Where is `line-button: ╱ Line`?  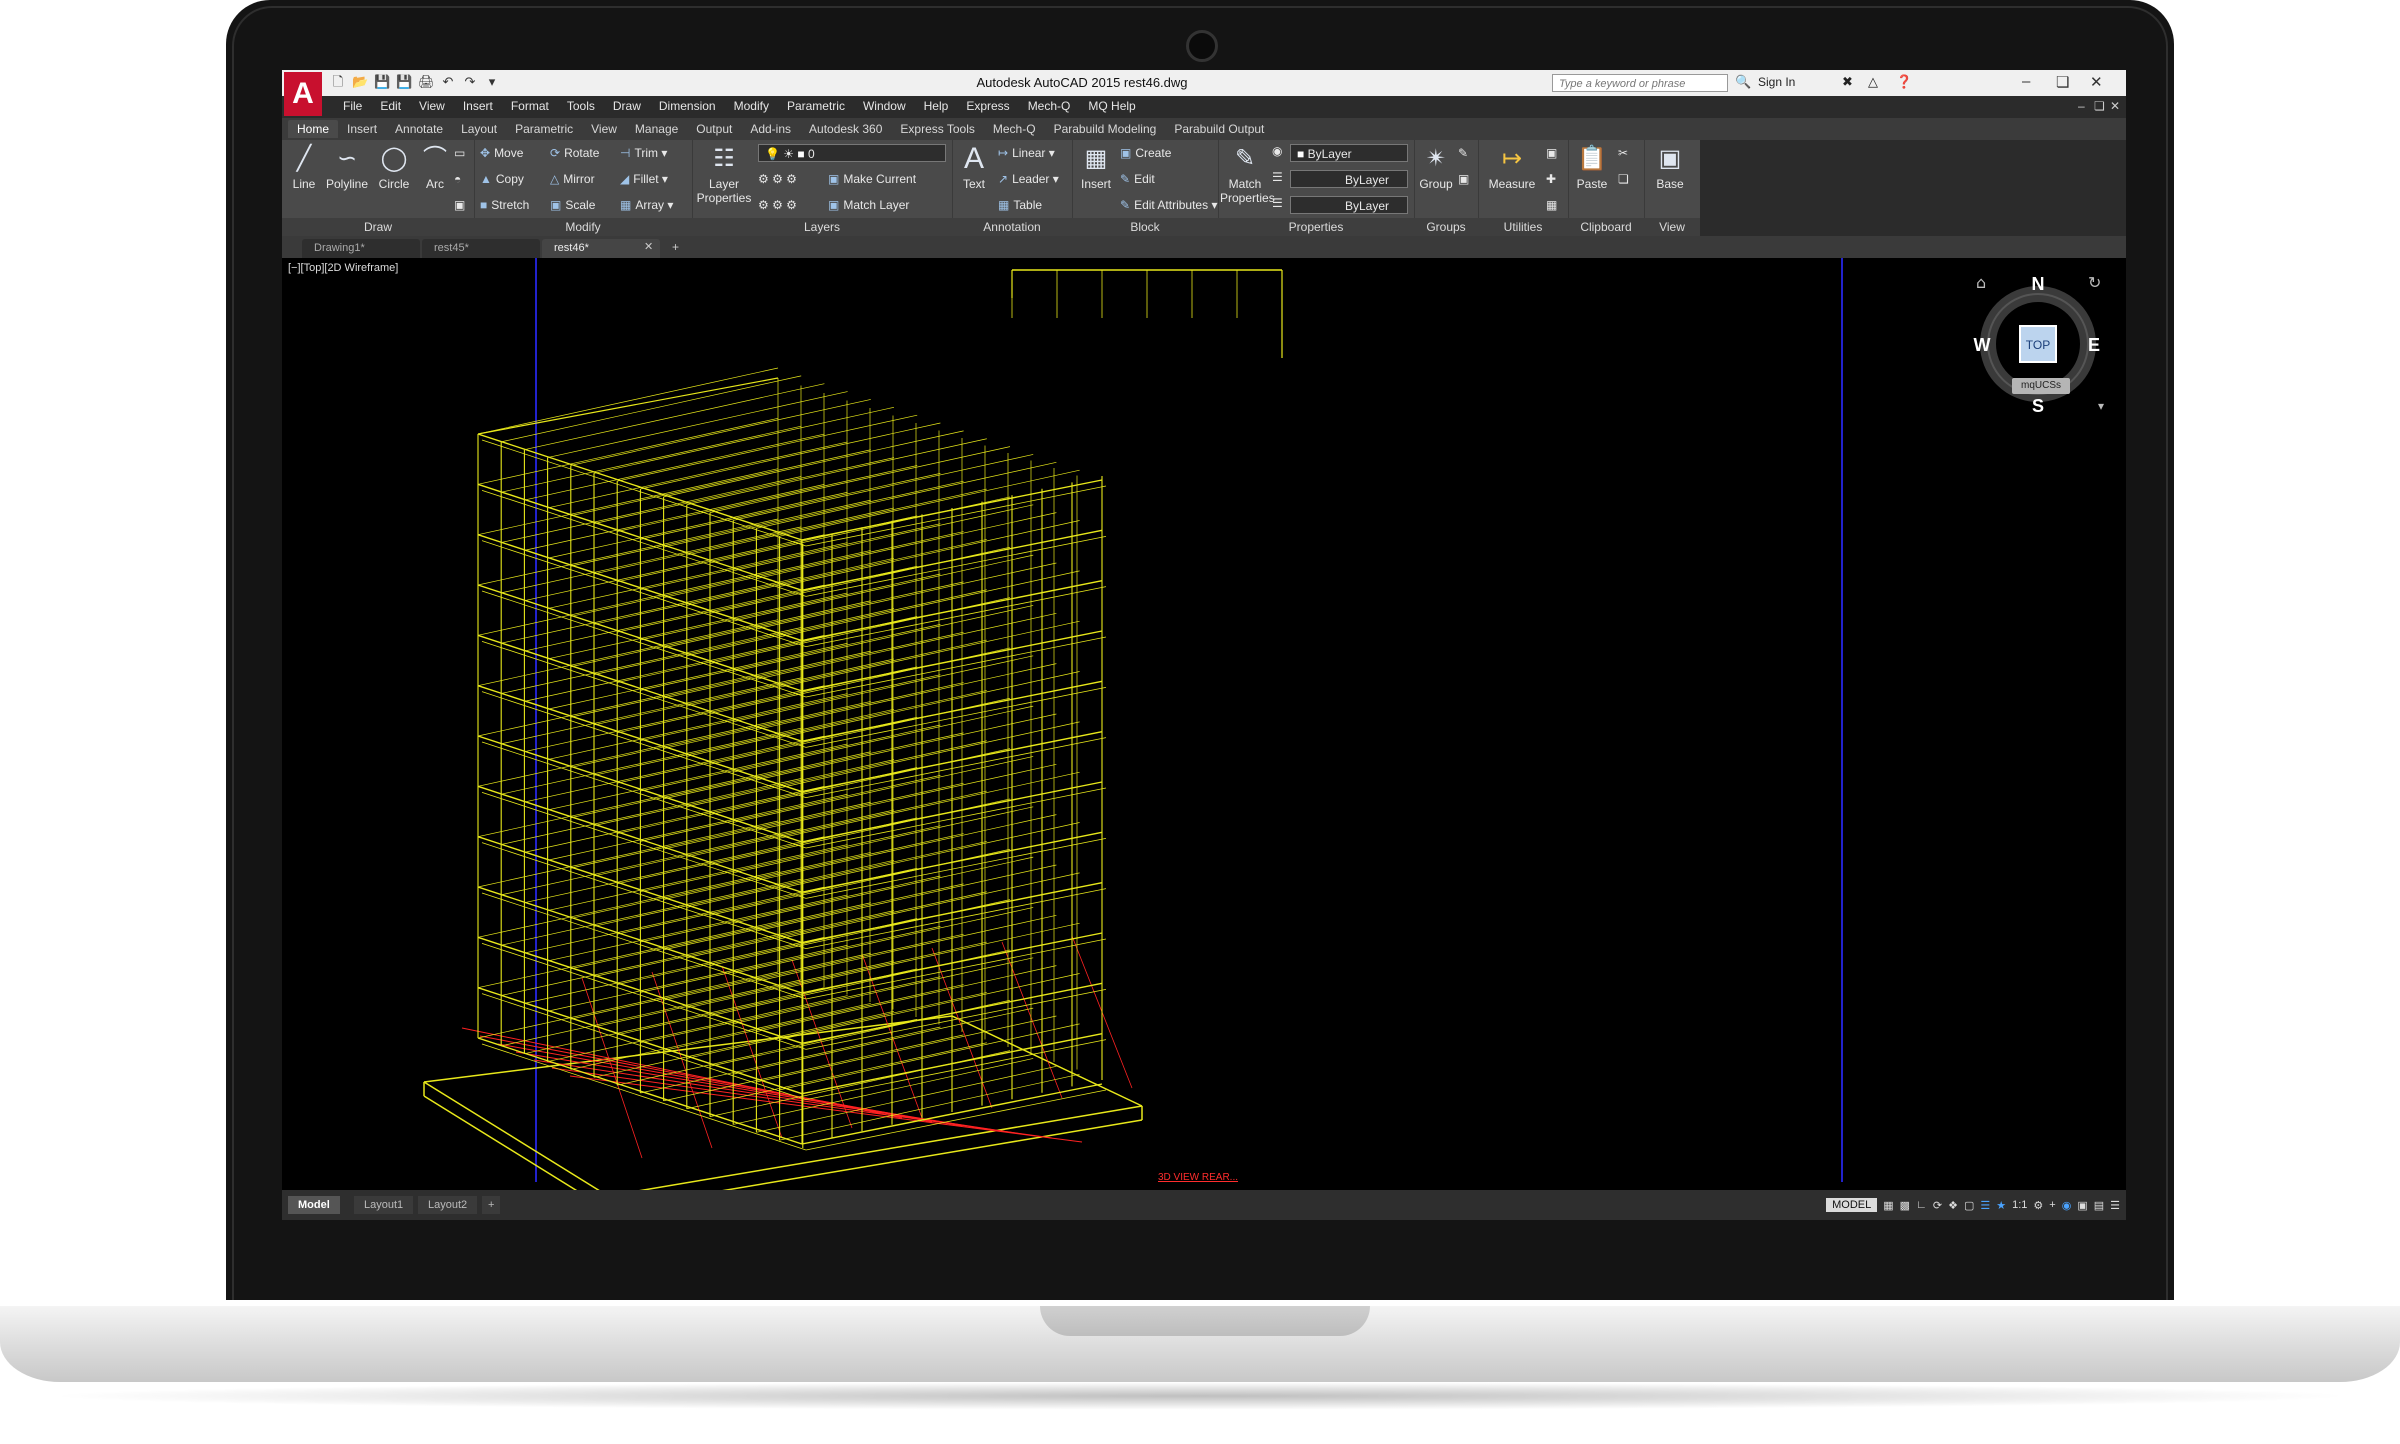 line-button: ╱ Line is located at coordinates (304, 167).